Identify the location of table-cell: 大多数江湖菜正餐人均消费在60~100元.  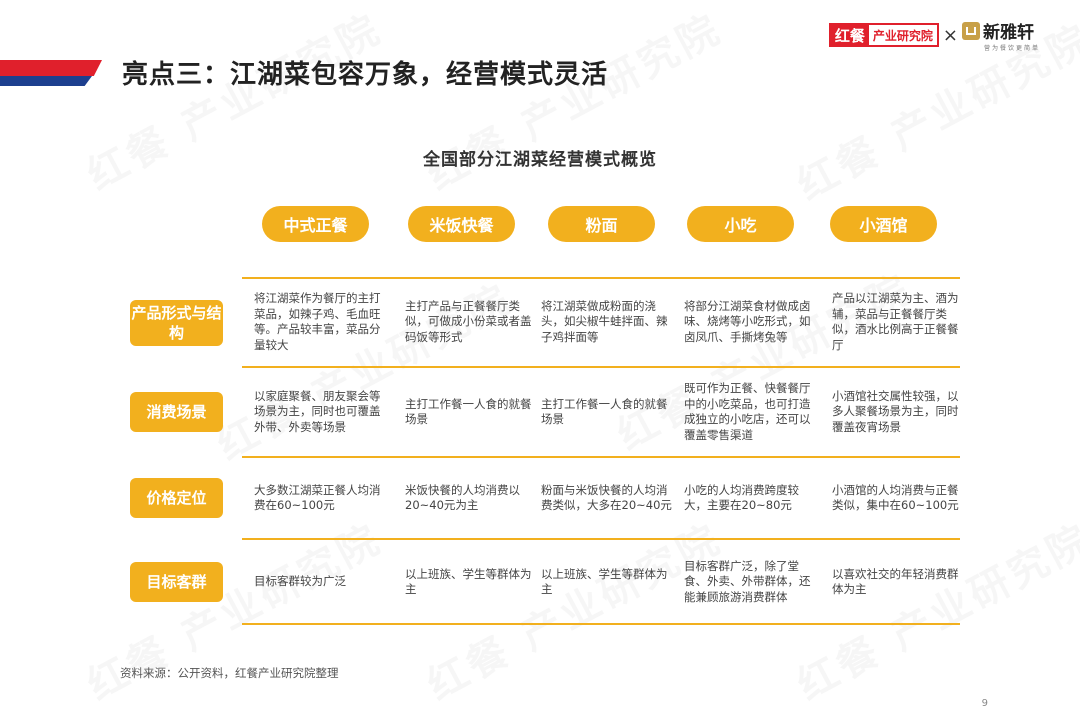
(317, 497).